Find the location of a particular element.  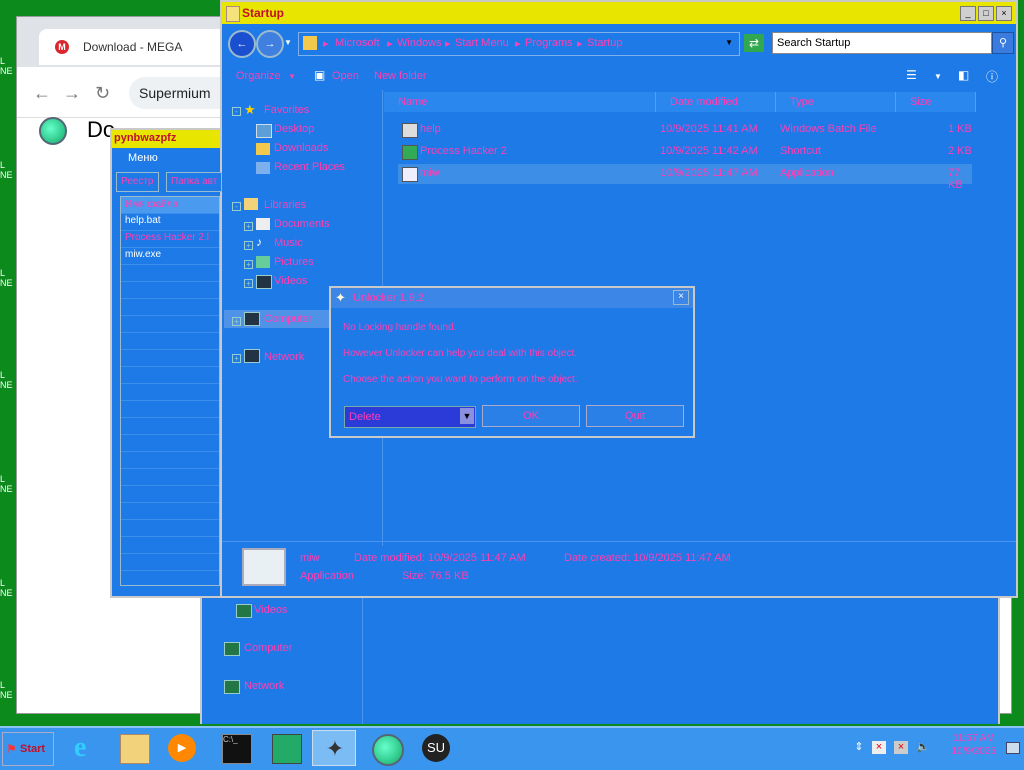

list-item: miw.exe is located at coordinates (143, 254).